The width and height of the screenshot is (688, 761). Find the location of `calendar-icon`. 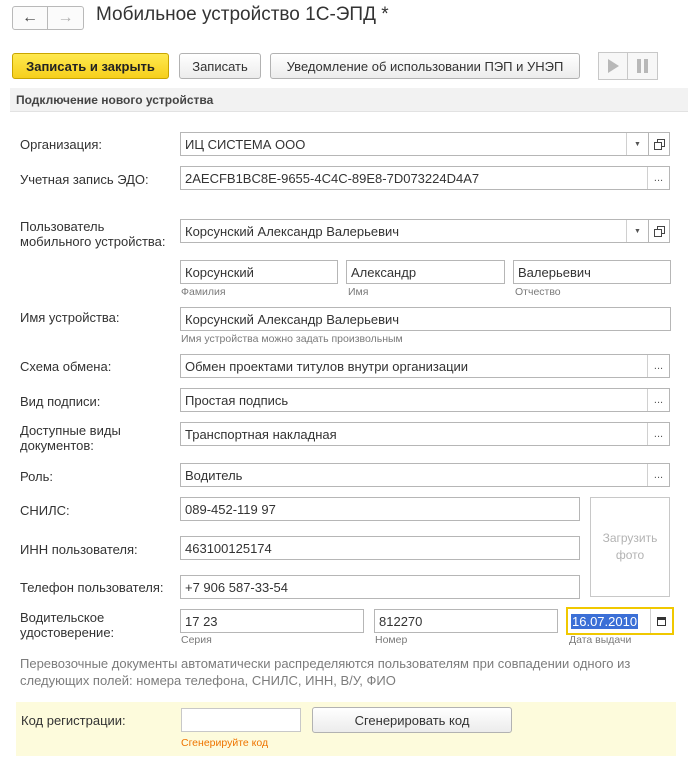

calendar-icon is located at coordinates (661, 621).